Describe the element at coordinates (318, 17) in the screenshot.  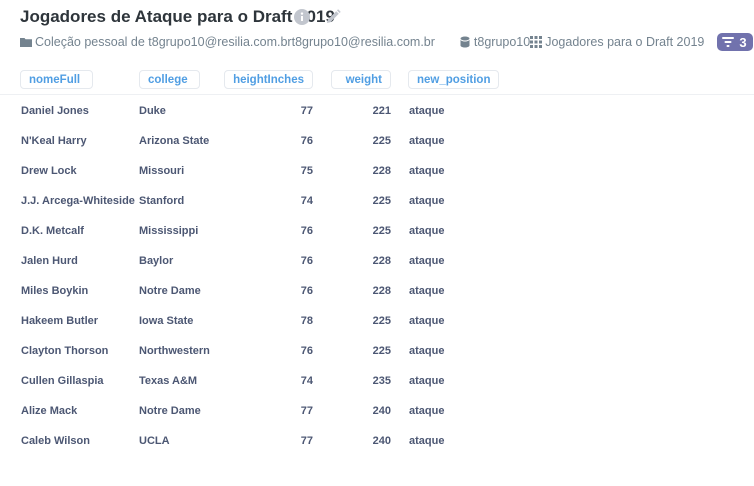
I see `title-actions` at that location.